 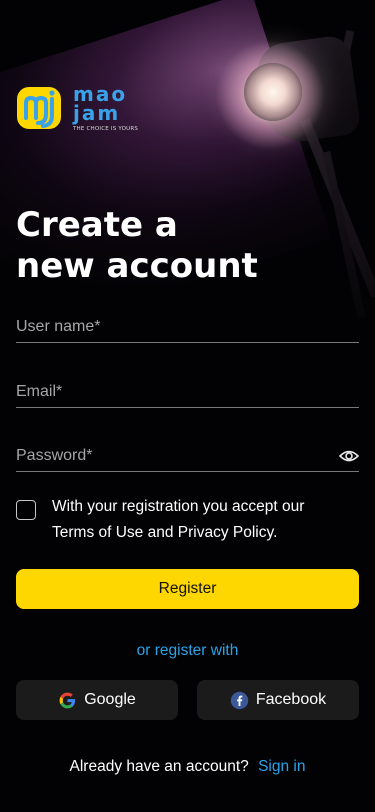 I want to click on brand-logo: mao jam THE CHOICE IS YOURS, so click(x=78, y=108).